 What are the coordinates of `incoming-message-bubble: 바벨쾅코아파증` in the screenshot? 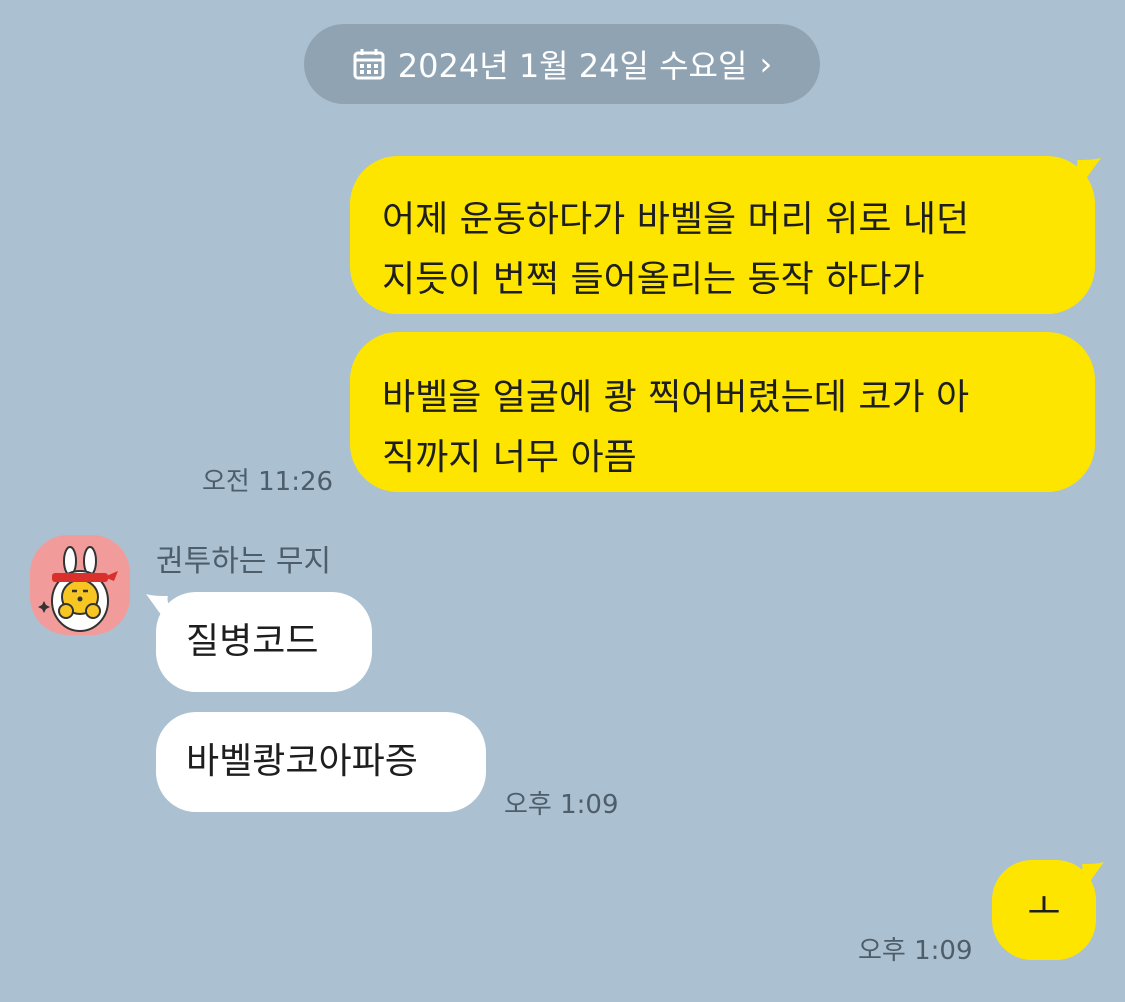 It's located at (321, 762).